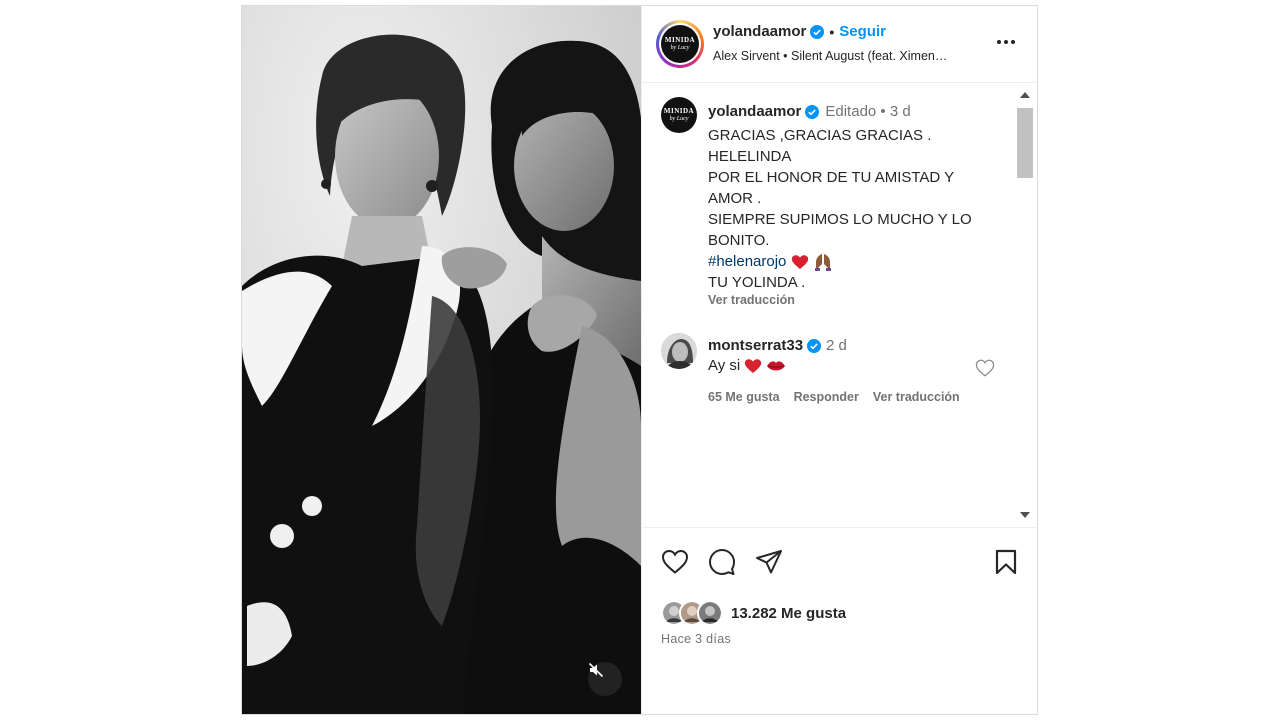 Image resolution: width=1280 pixels, height=720 pixels. What do you see at coordinates (1025, 143) in the screenshot?
I see `scroll-thumb` at bounding box center [1025, 143].